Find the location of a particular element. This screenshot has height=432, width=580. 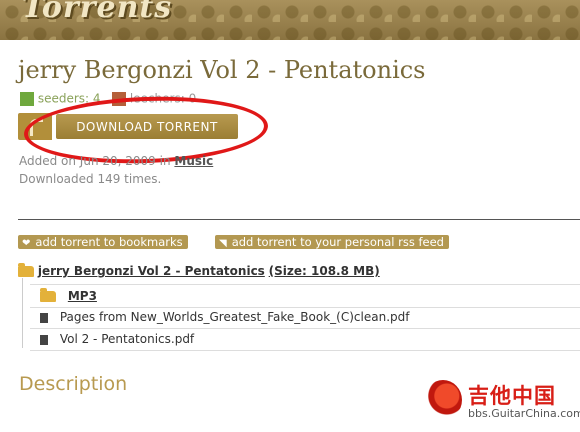

download-torrent-button: DOWNLOAD TORRENT is located at coordinates (147, 126).